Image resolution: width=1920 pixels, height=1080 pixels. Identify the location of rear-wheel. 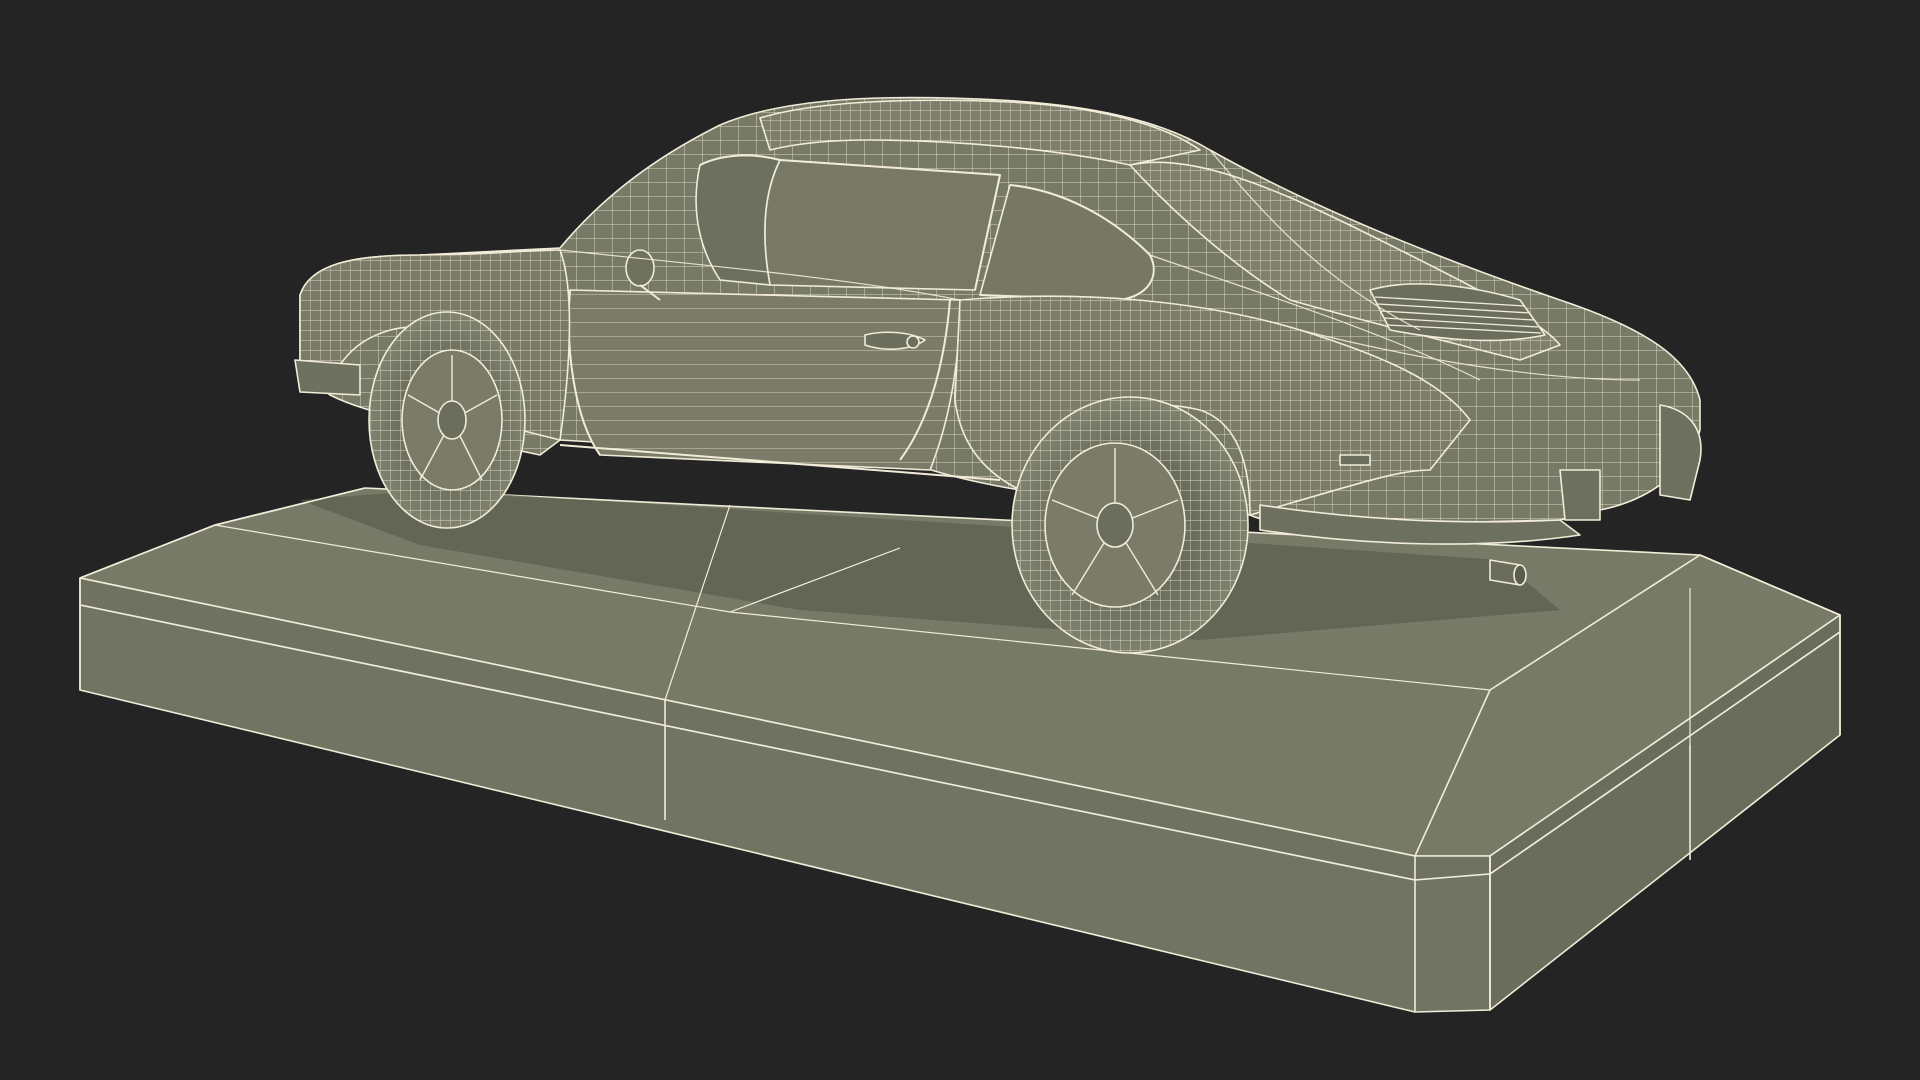
(1130, 525).